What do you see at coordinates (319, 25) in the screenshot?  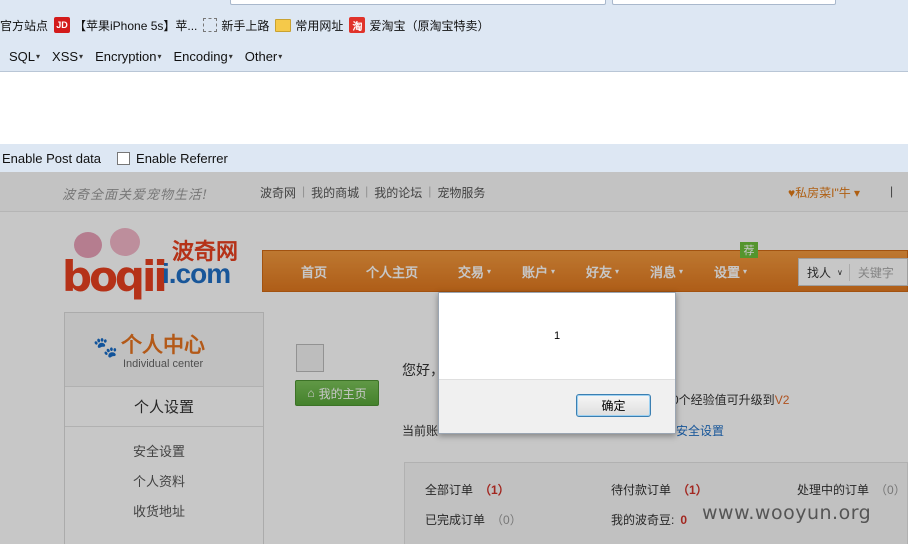 I see `bookmark-label: 常用网址` at bounding box center [319, 25].